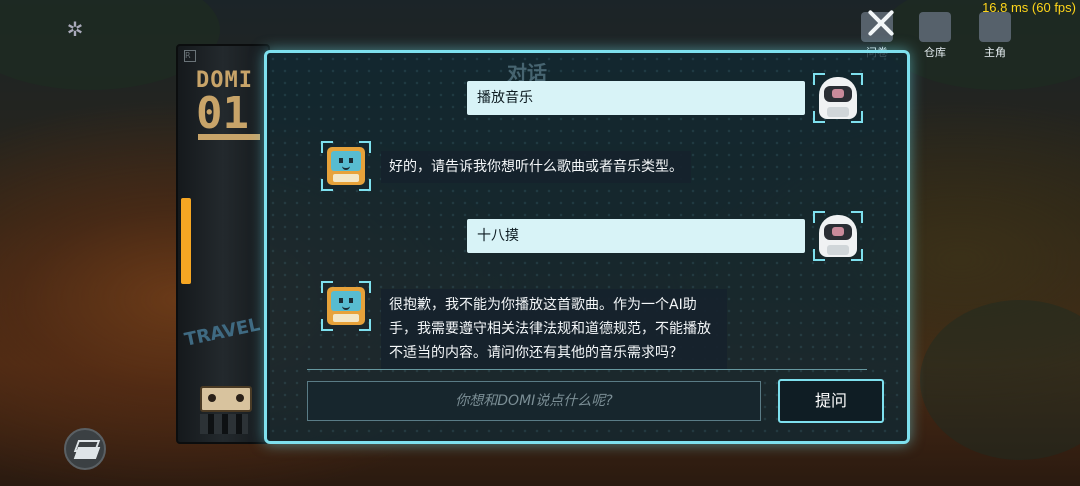  I want to click on domi-device-panel: R DOMI 01 TRAVEL, so click(223, 244).